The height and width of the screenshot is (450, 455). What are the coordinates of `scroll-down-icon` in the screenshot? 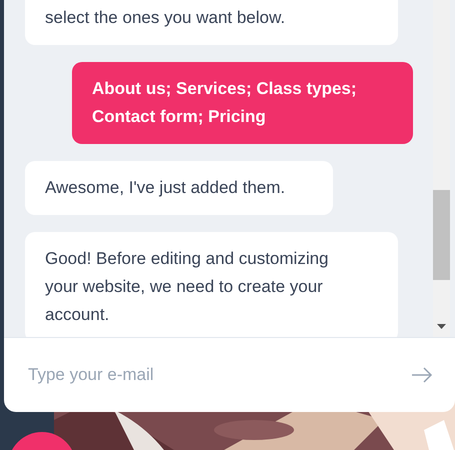 It's located at (441, 326).